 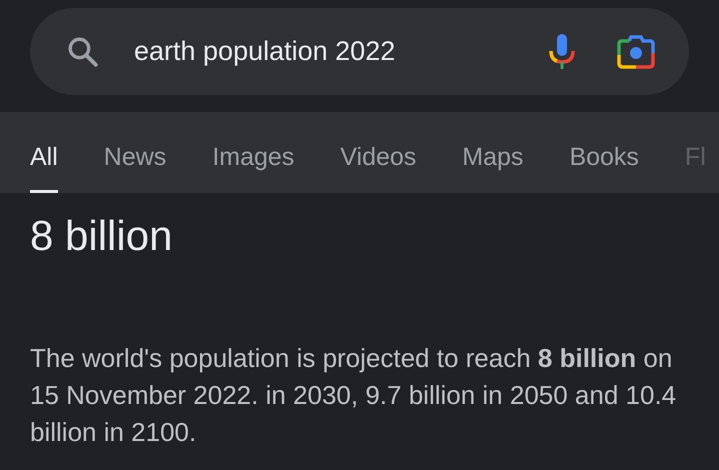 I want to click on tab: All, so click(x=44, y=165).